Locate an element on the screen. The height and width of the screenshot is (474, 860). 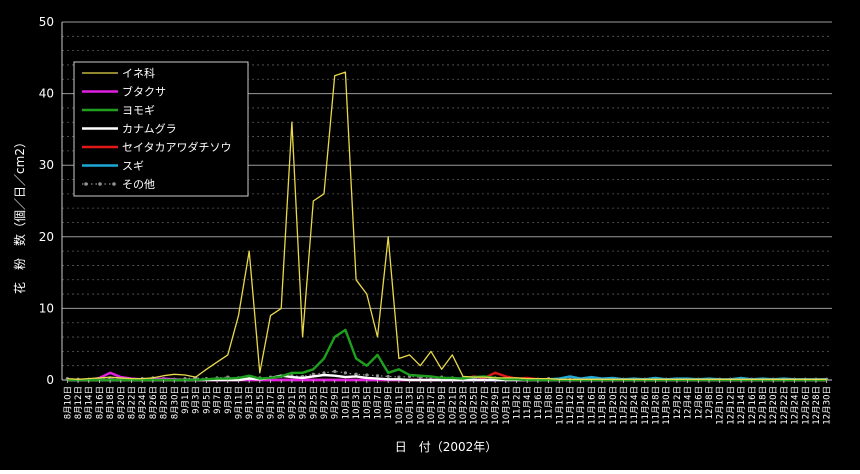
x-tick-label: 8月26日 is located at coordinates (154, 402).